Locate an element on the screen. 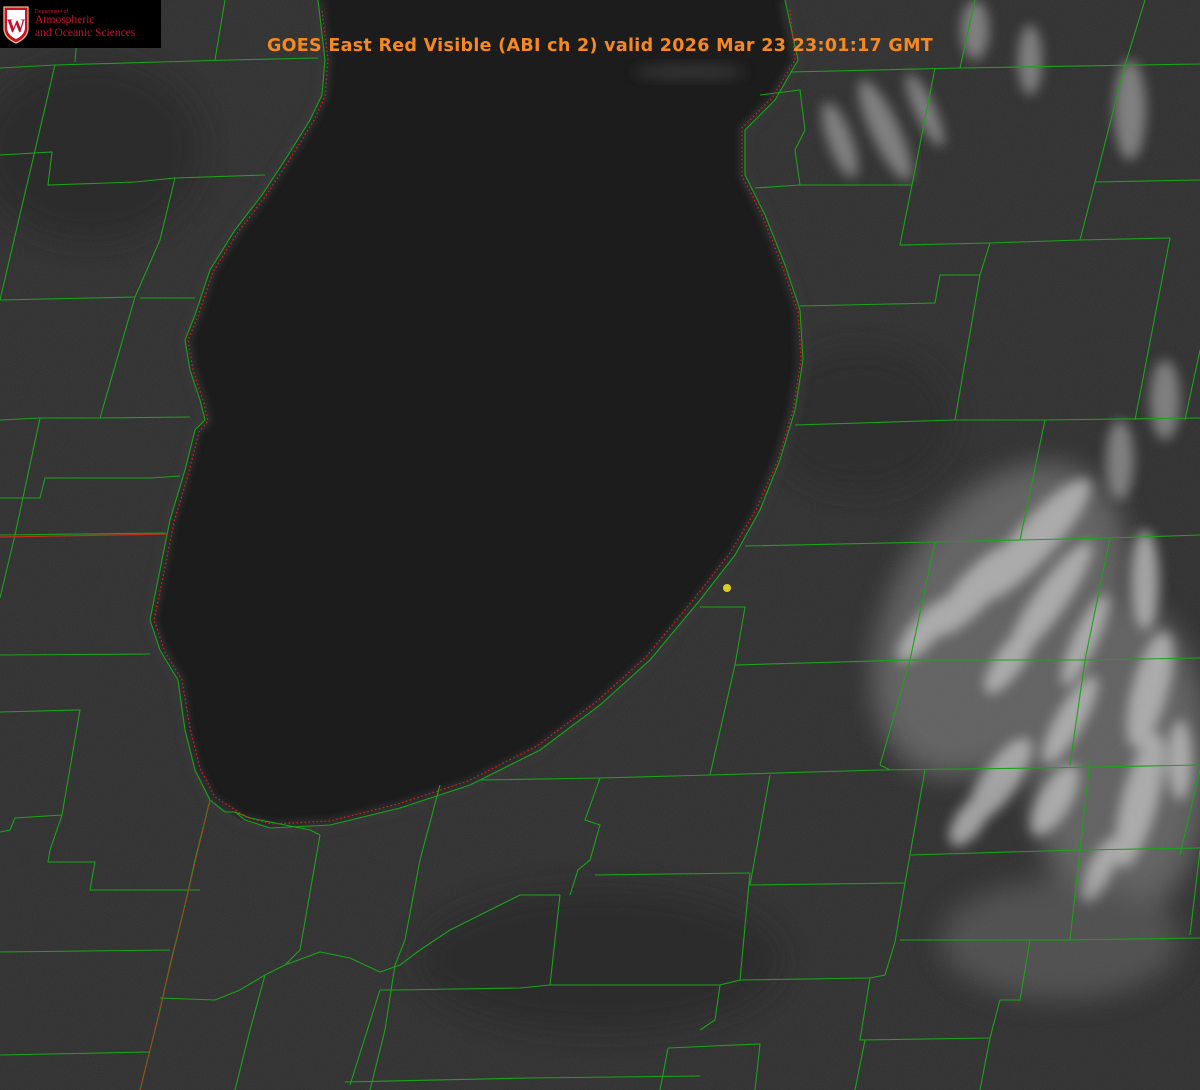 The height and width of the screenshot is (1090, 1200). lake-ice-streak is located at coordinates (690, 72).